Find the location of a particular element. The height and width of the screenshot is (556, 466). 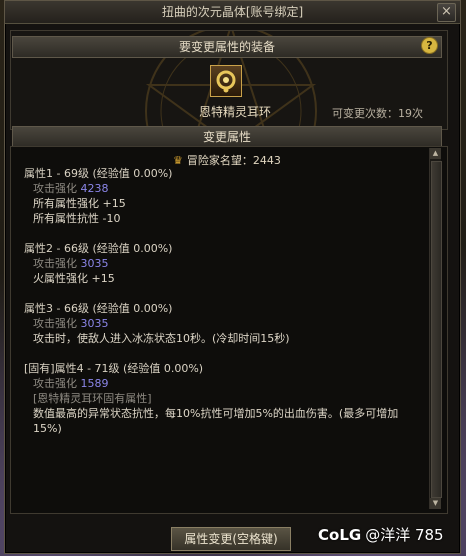

stat-line: 攻击时，使敌人进入冰冻状态10秒。(冷却时间15秒) is located at coordinates (161, 338).